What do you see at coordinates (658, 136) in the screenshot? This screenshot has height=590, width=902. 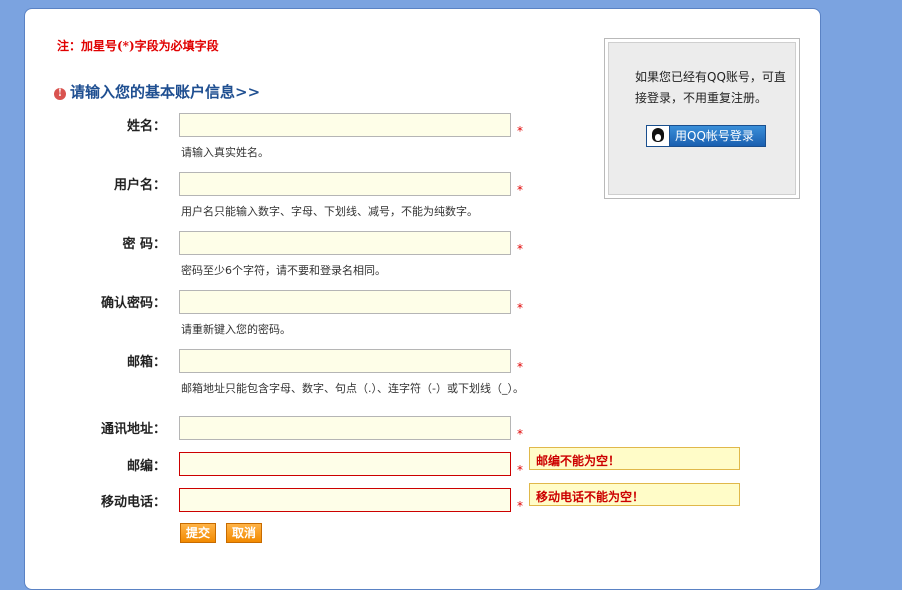 I see `qq-penguin-icon` at bounding box center [658, 136].